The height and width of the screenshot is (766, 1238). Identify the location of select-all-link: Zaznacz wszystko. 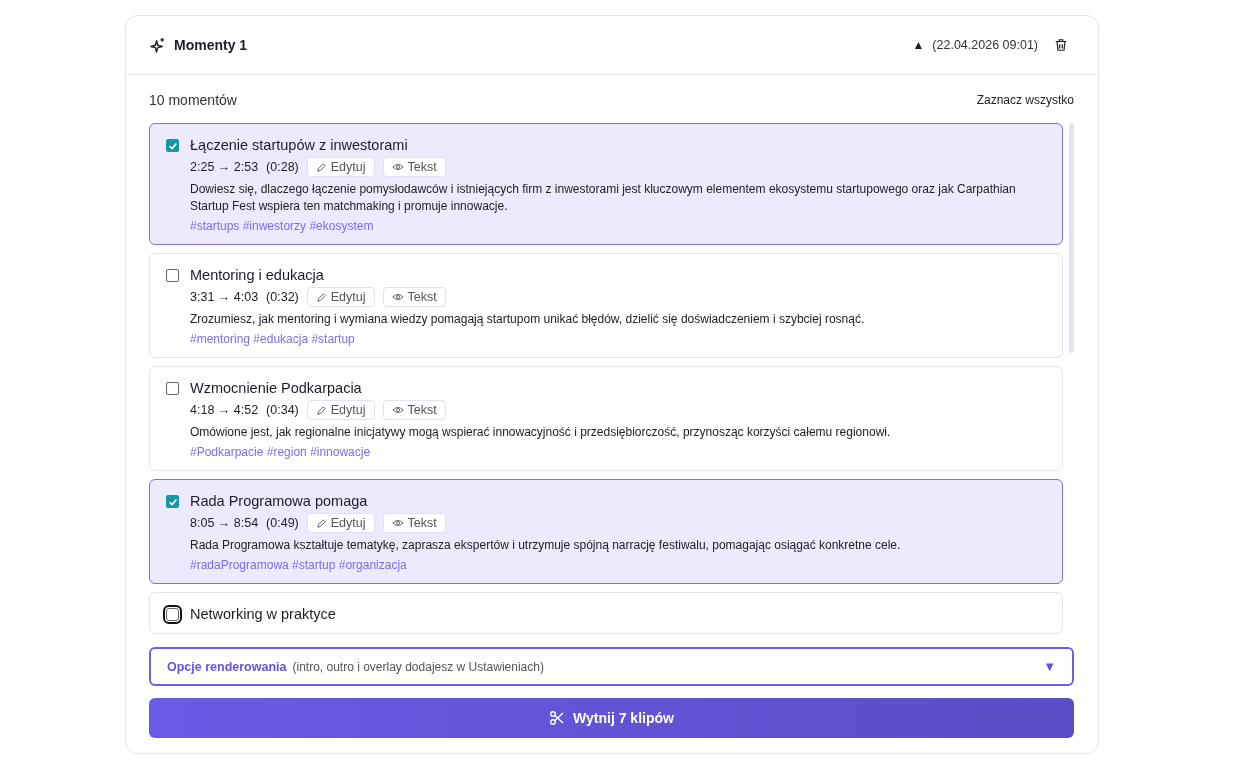
(1025, 100).